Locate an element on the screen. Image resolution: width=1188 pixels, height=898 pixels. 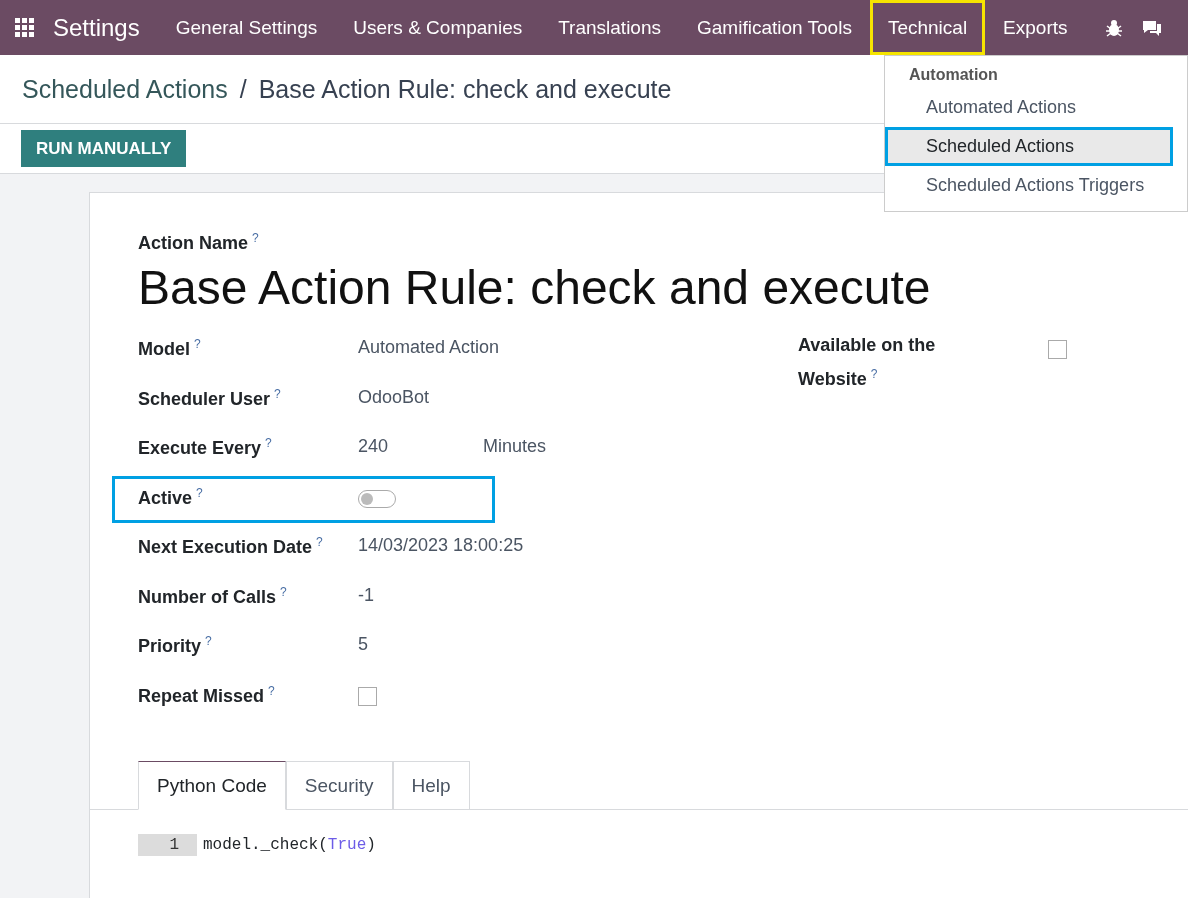
nav-menu-item: Technical is located at coordinates (927, 27).